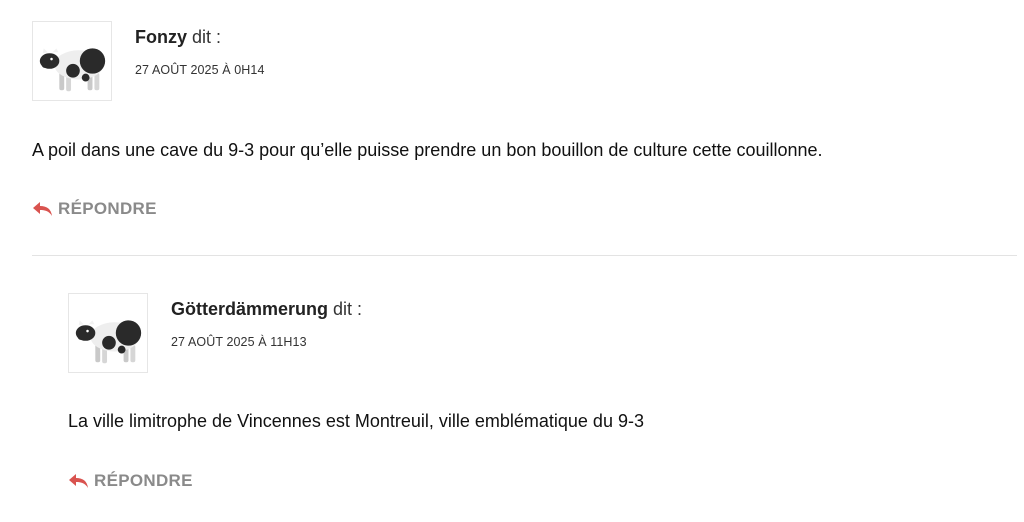 This screenshot has width=1024, height=522. What do you see at coordinates (200, 52) in the screenshot?
I see `comment-meta: Fonzy dit : 27 AOÛT 2025 À 0H14` at bounding box center [200, 52].